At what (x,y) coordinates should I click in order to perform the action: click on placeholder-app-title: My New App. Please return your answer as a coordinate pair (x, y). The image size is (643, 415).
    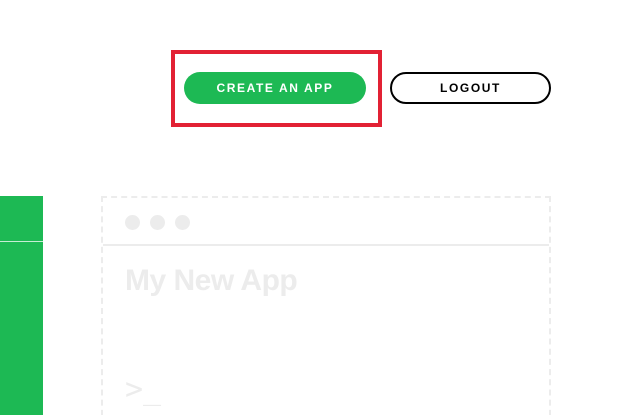
    Looking at the image, I should click on (211, 280).